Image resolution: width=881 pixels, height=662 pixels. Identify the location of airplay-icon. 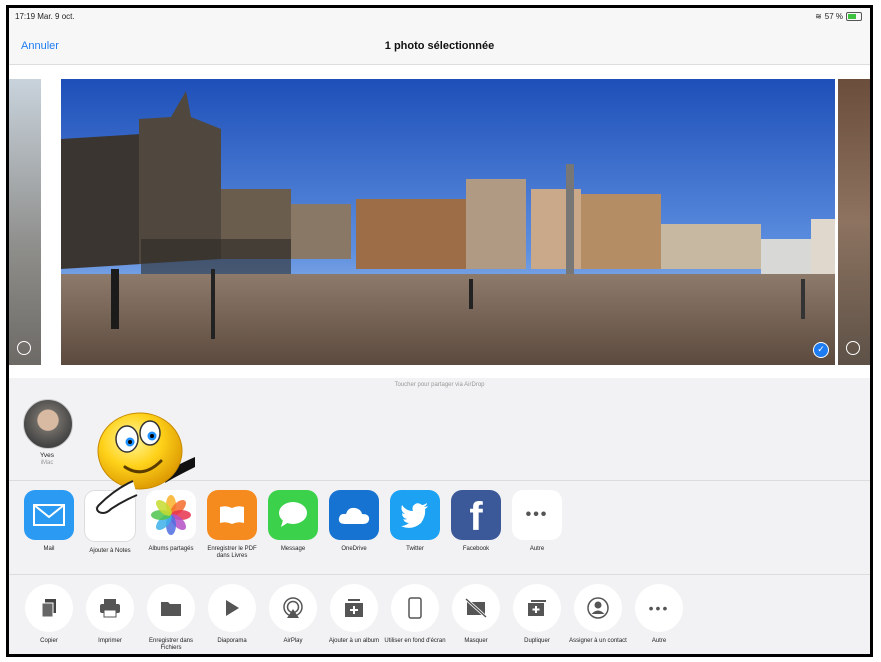
(293, 608).